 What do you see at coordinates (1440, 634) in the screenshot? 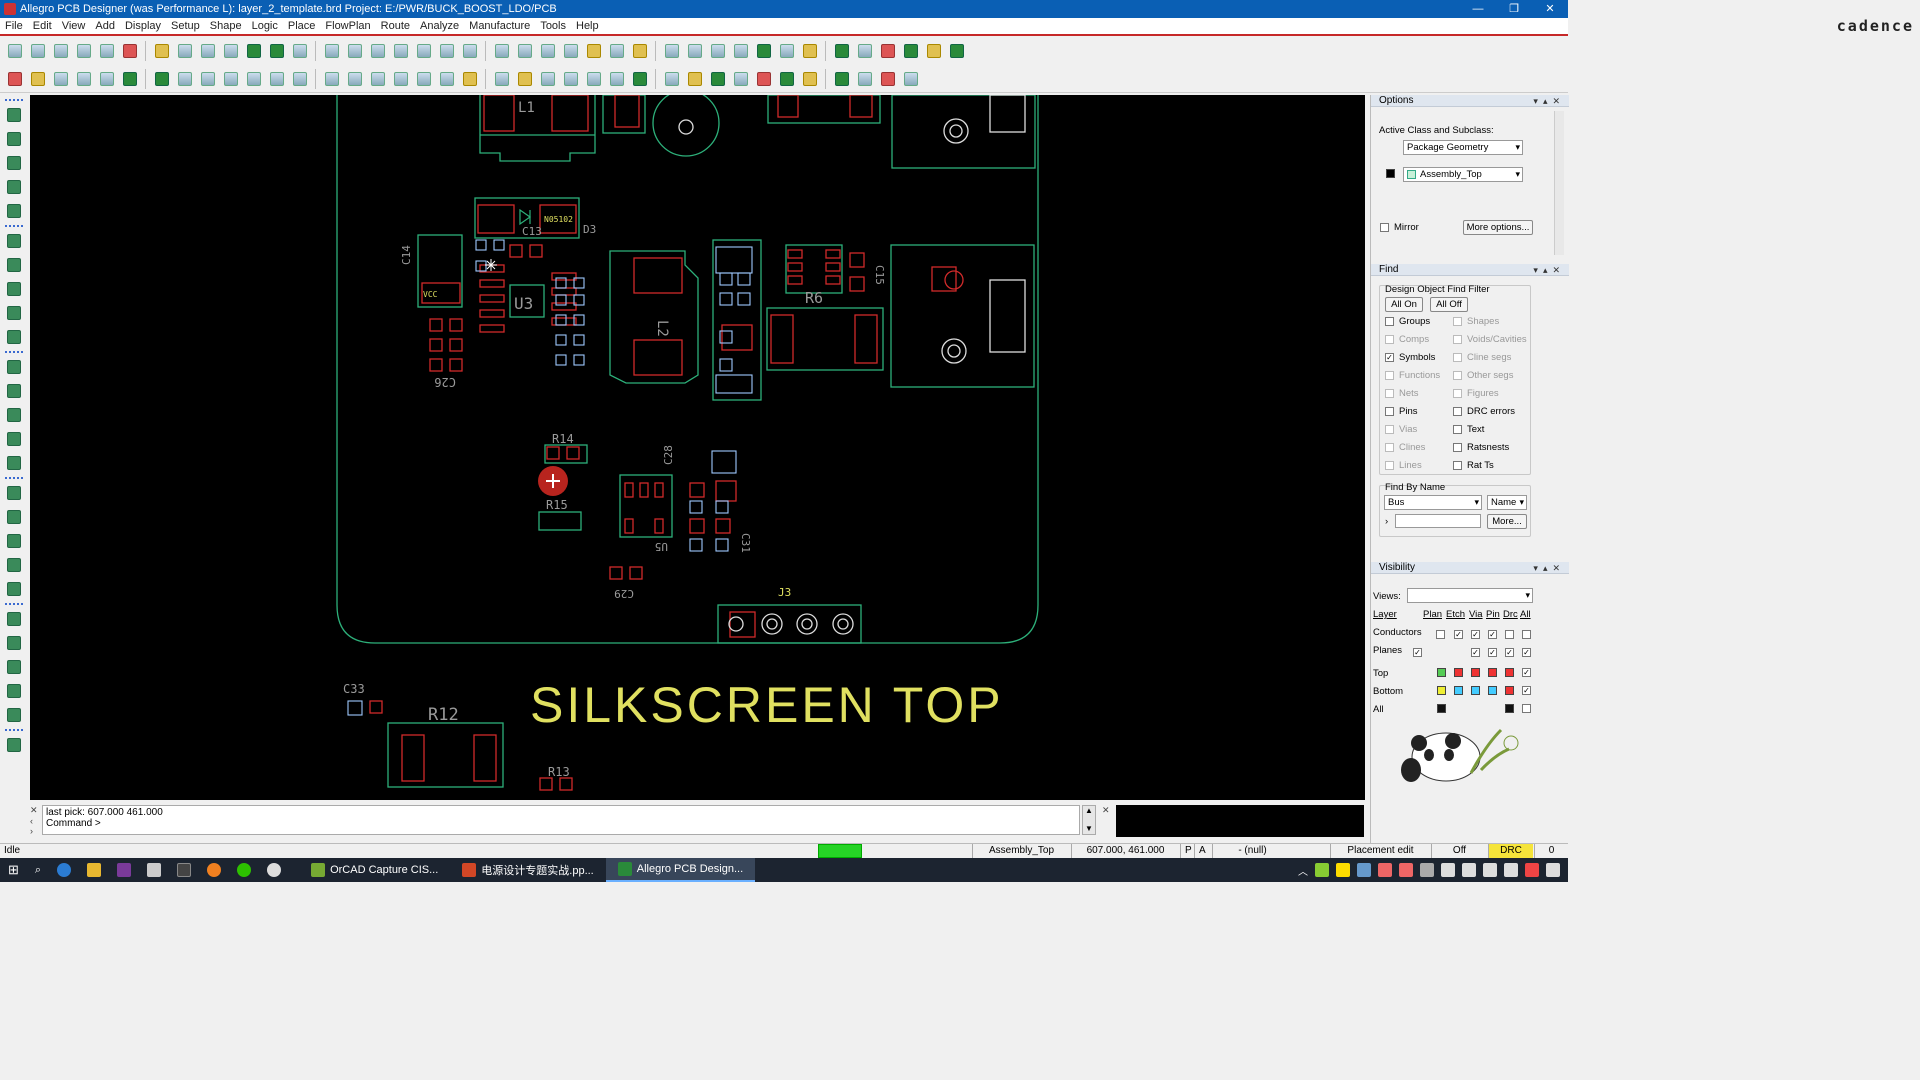
I see `visibility-checkbox` at bounding box center [1440, 634].